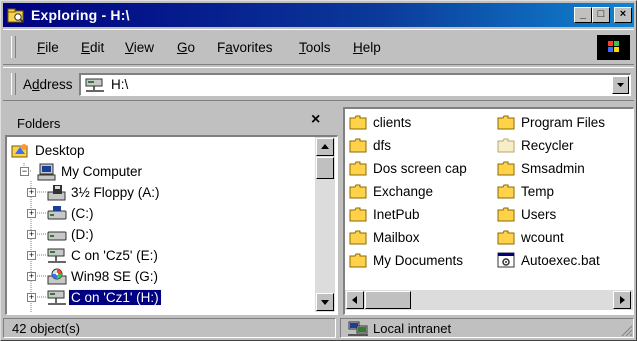 The height and width of the screenshot is (341, 637). What do you see at coordinates (487, 328) in the screenshot?
I see `status-security-zone: Local intranet` at bounding box center [487, 328].